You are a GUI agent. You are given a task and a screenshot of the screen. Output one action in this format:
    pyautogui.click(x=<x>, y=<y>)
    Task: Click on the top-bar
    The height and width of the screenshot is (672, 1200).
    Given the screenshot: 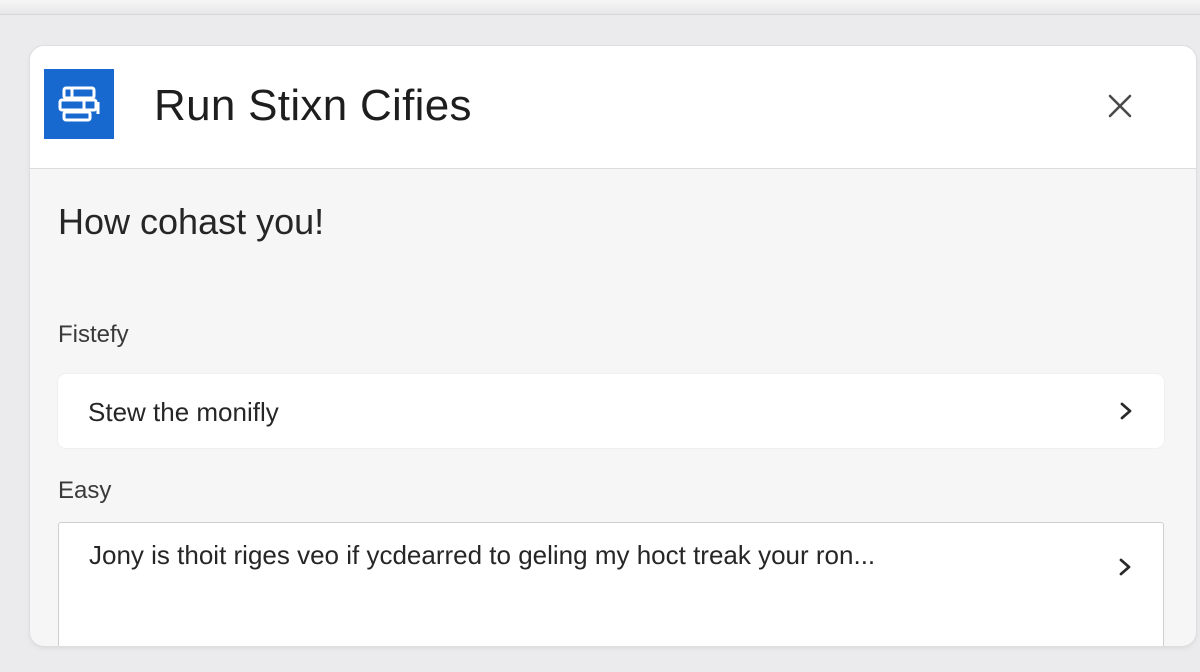 What is the action you would take?
    pyautogui.click(x=600, y=7)
    